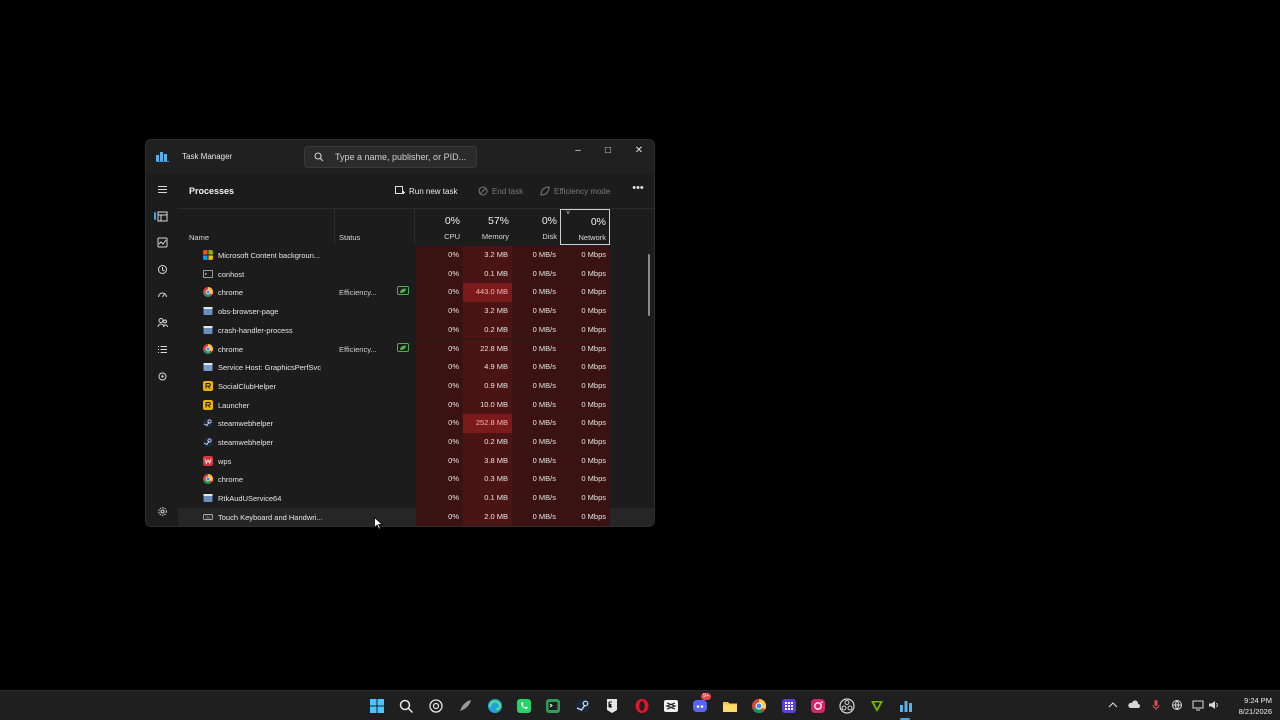  What do you see at coordinates (847, 706) in the screenshot?
I see `taskbar-obs-button` at bounding box center [847, 706].